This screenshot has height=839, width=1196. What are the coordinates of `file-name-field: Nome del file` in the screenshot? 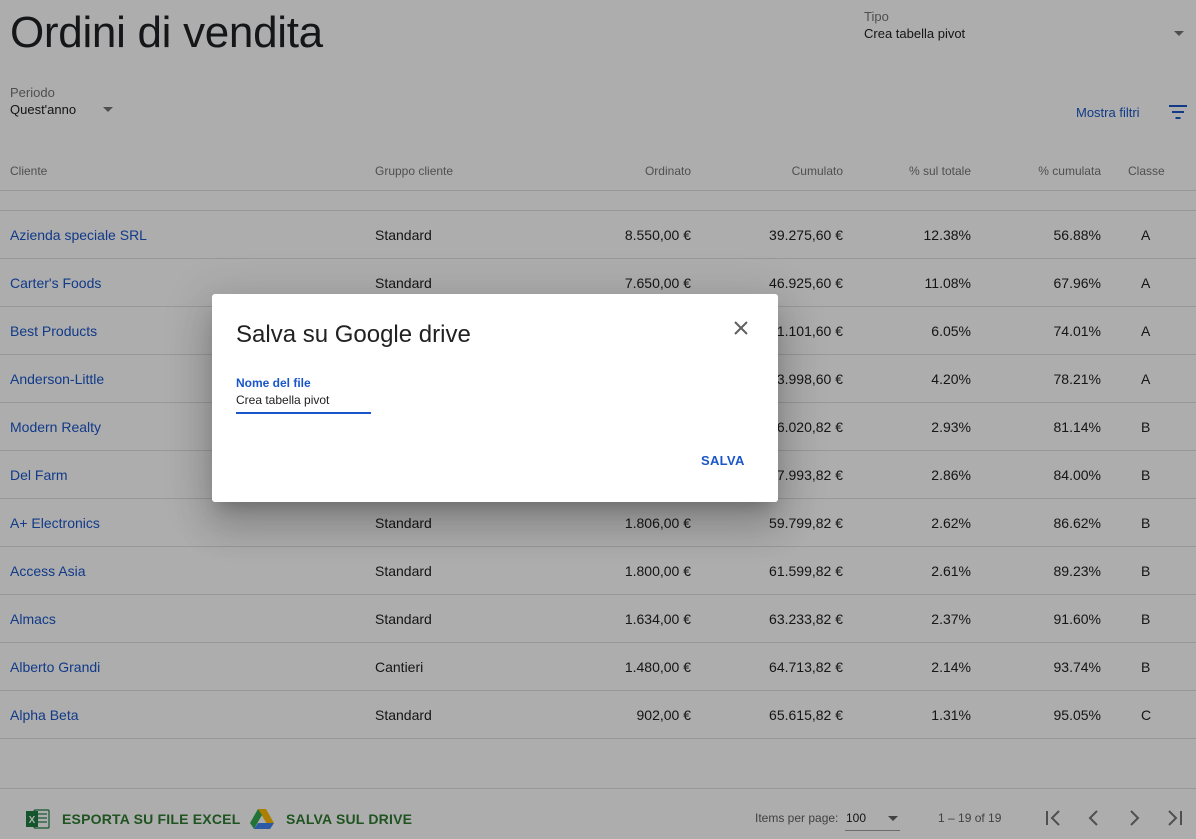 It's located at (303, 395).